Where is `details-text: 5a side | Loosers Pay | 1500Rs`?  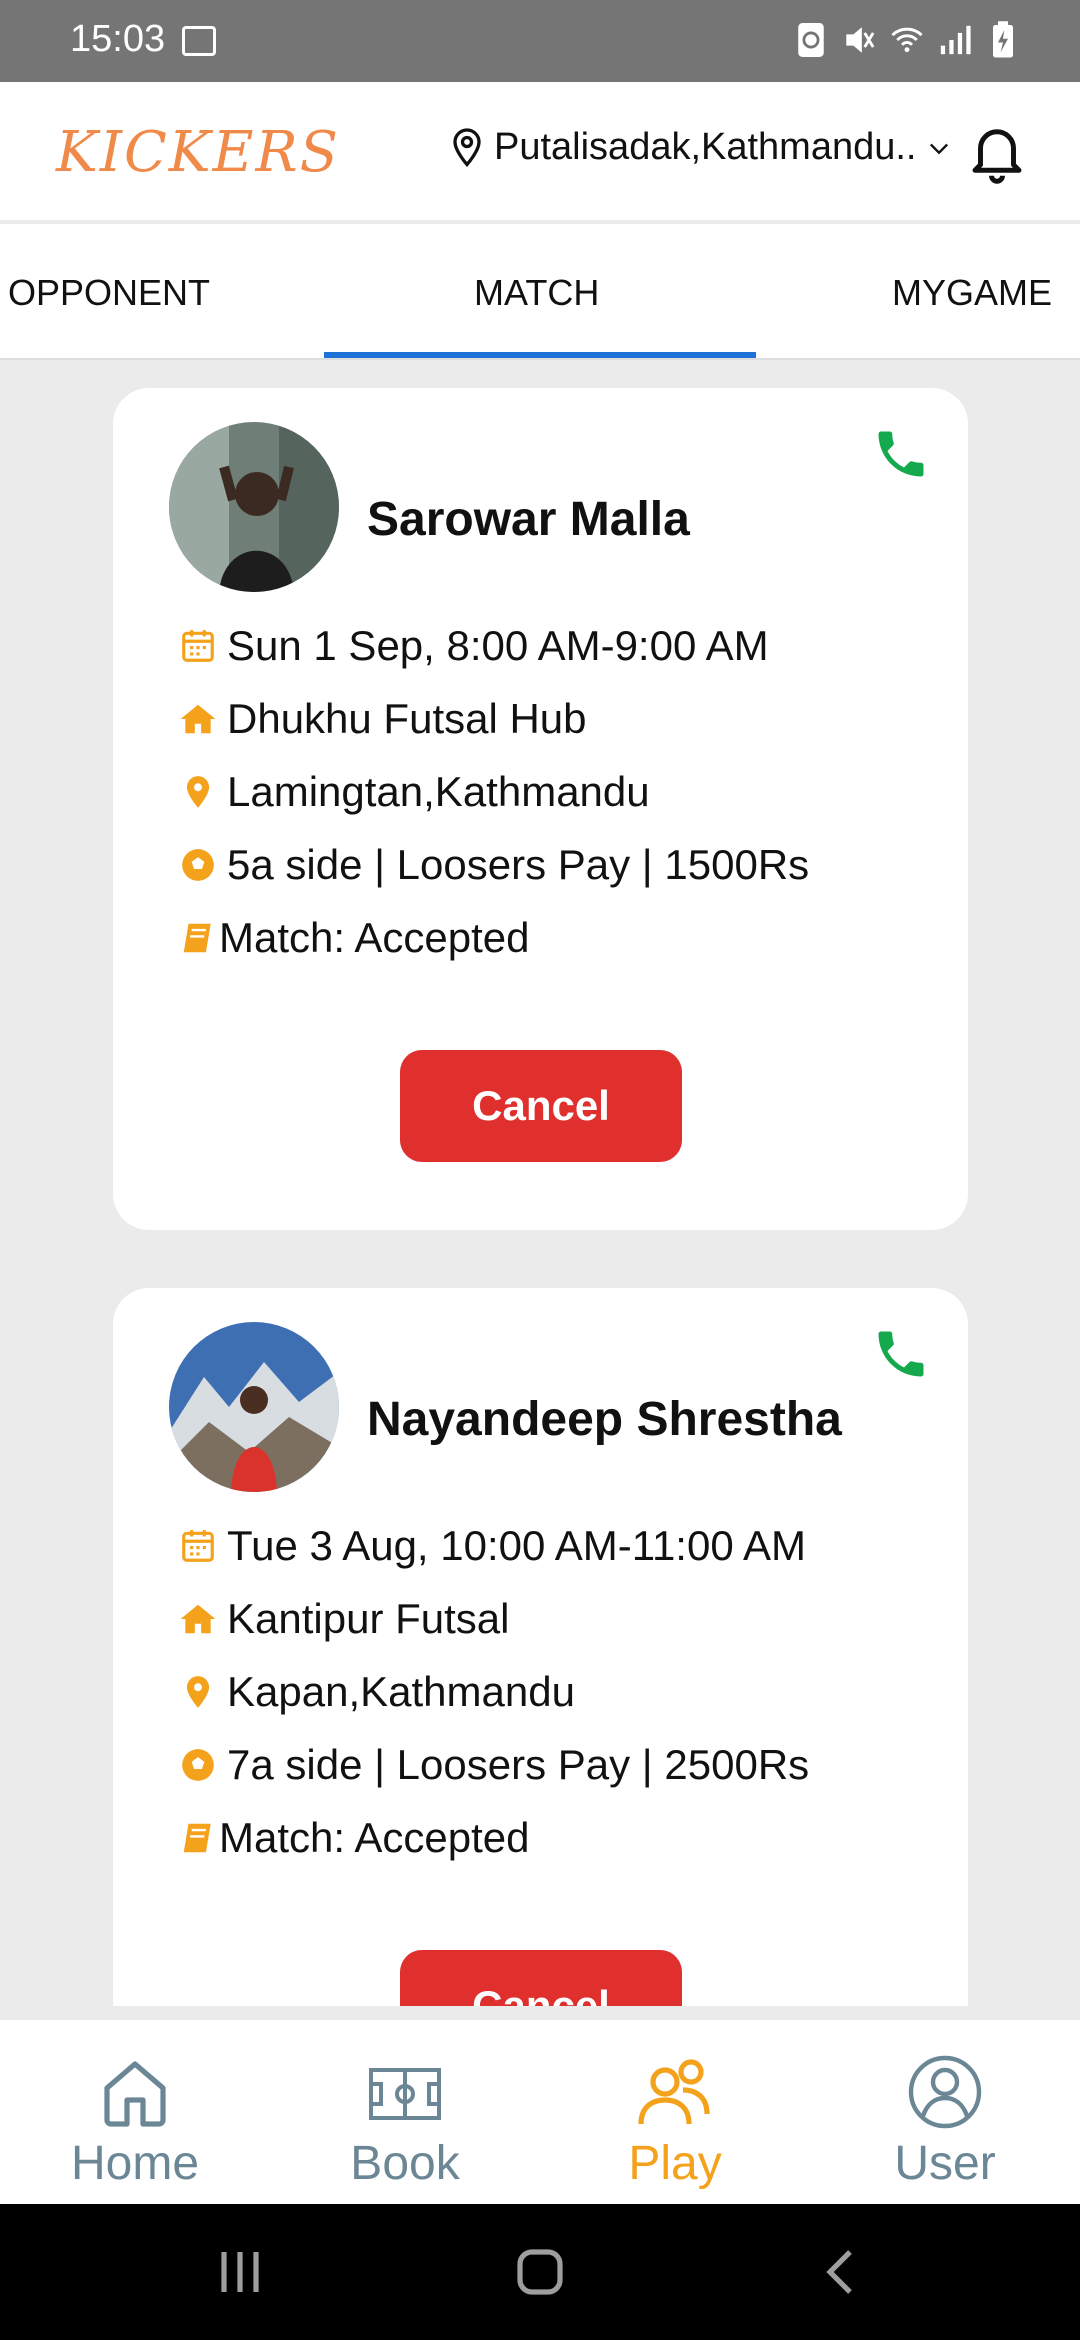 details-text: 5a side | Loosers Pay | 1500Rs is located at coordinates (518, 864).